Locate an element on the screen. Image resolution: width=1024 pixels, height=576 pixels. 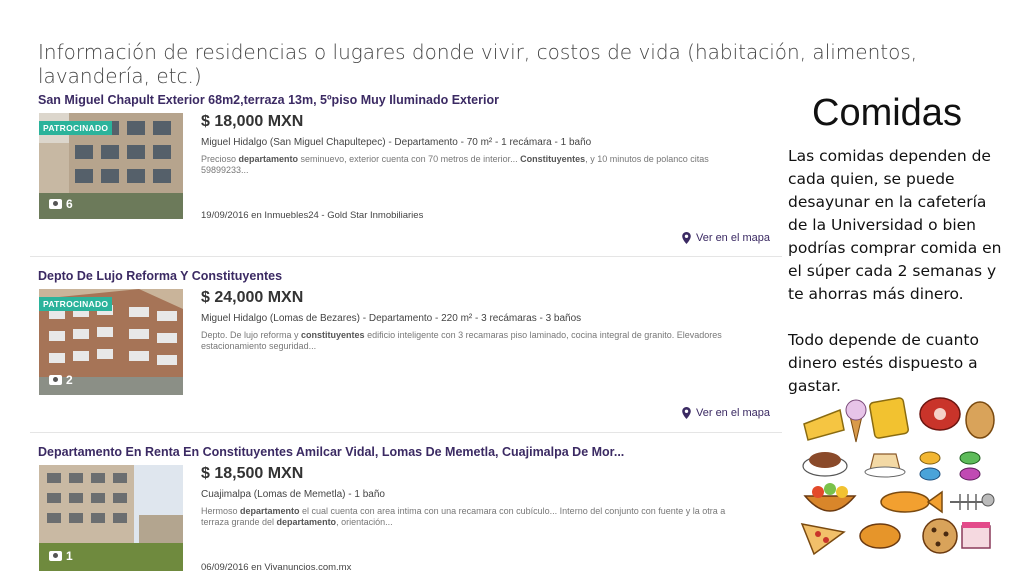
photo-count-value: 6 is located at coordinates (69, 204).